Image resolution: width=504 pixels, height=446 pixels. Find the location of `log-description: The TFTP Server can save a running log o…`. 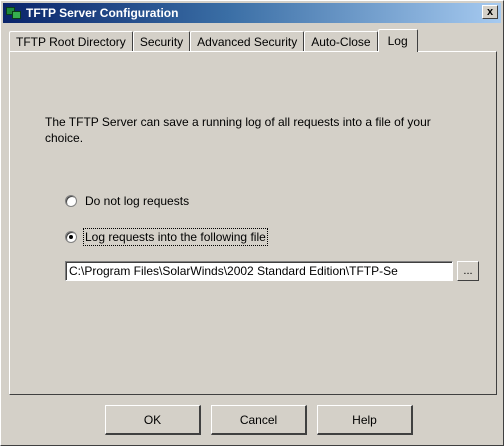

log-description: The TFTP Server can save a running log o… is located at coordinates (238, 130).